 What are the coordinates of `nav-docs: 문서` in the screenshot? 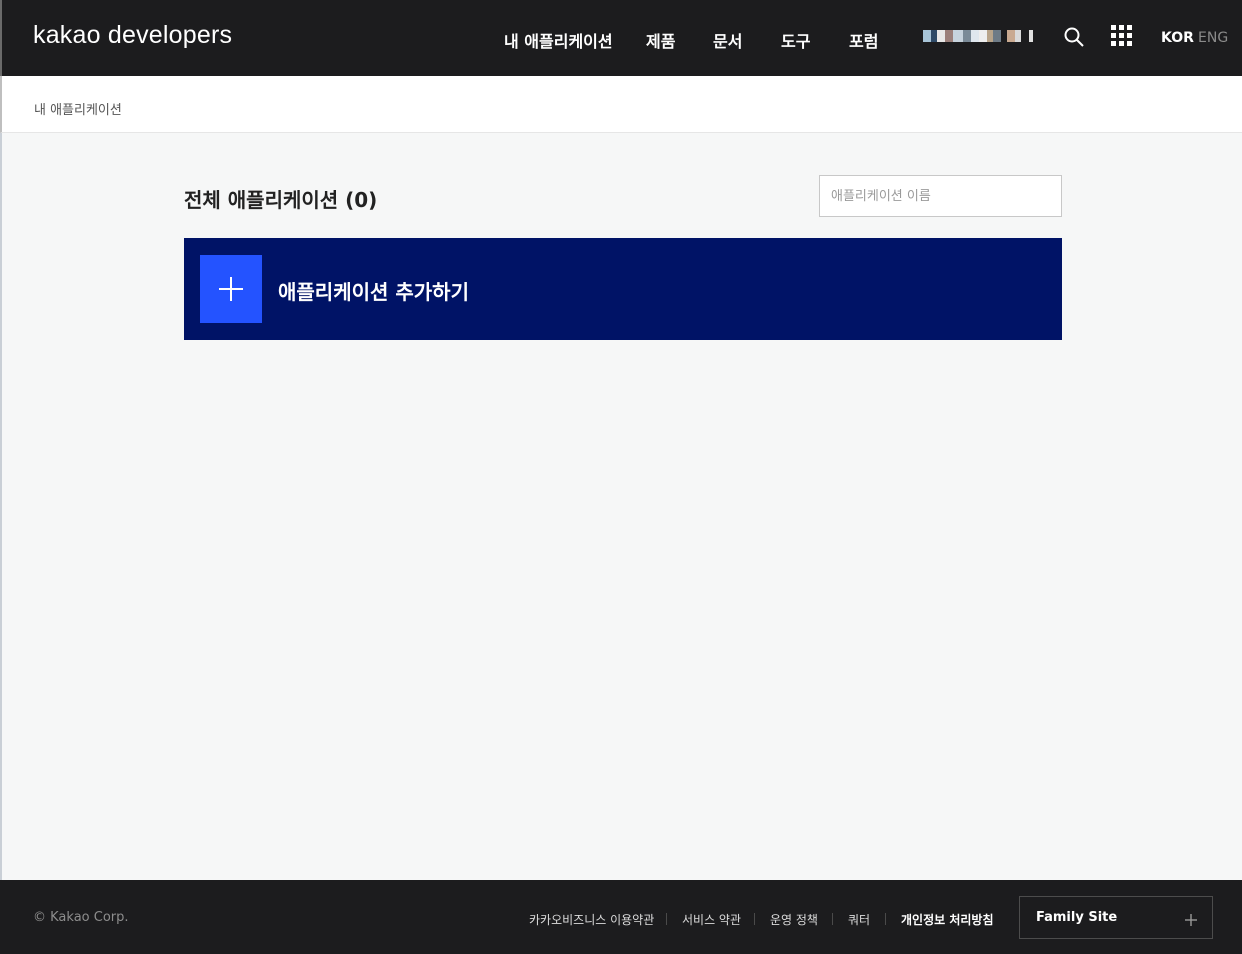 It's located at (727, 40).